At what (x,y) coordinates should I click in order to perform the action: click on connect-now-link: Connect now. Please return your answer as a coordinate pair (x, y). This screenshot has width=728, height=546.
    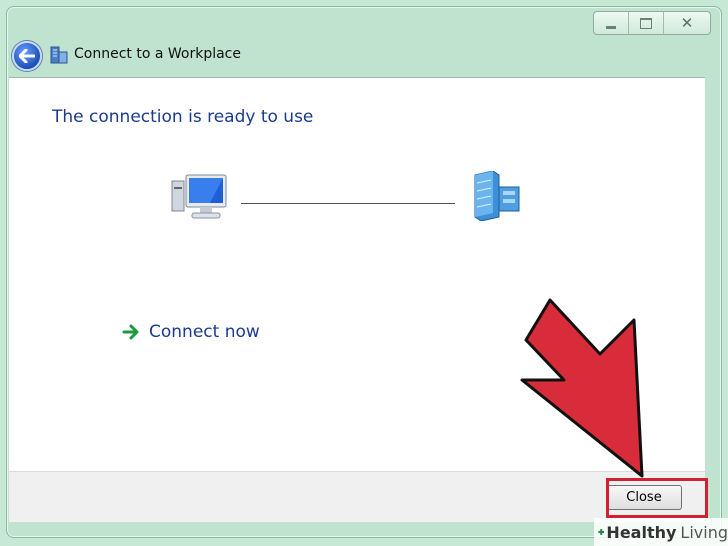
    Looking at the image, I should click on (190, 332).